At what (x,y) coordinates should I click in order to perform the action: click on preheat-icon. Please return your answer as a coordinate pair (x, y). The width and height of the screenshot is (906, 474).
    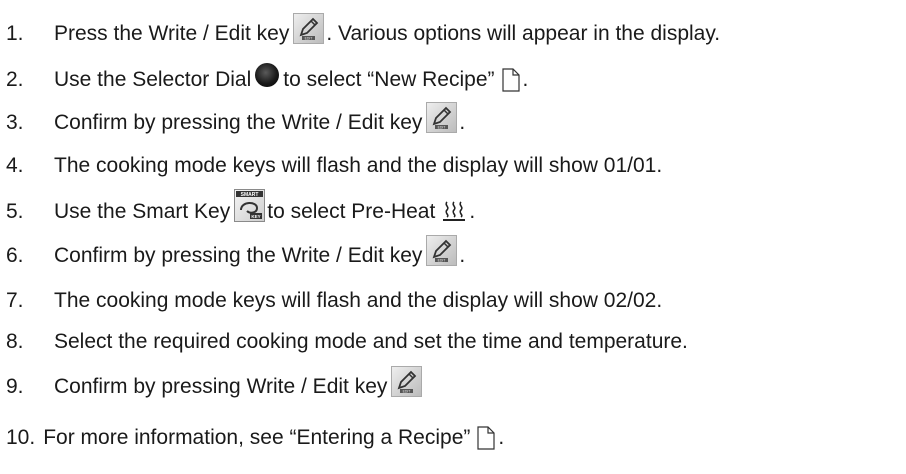
    Looking at the image, I should click on (454, 210).